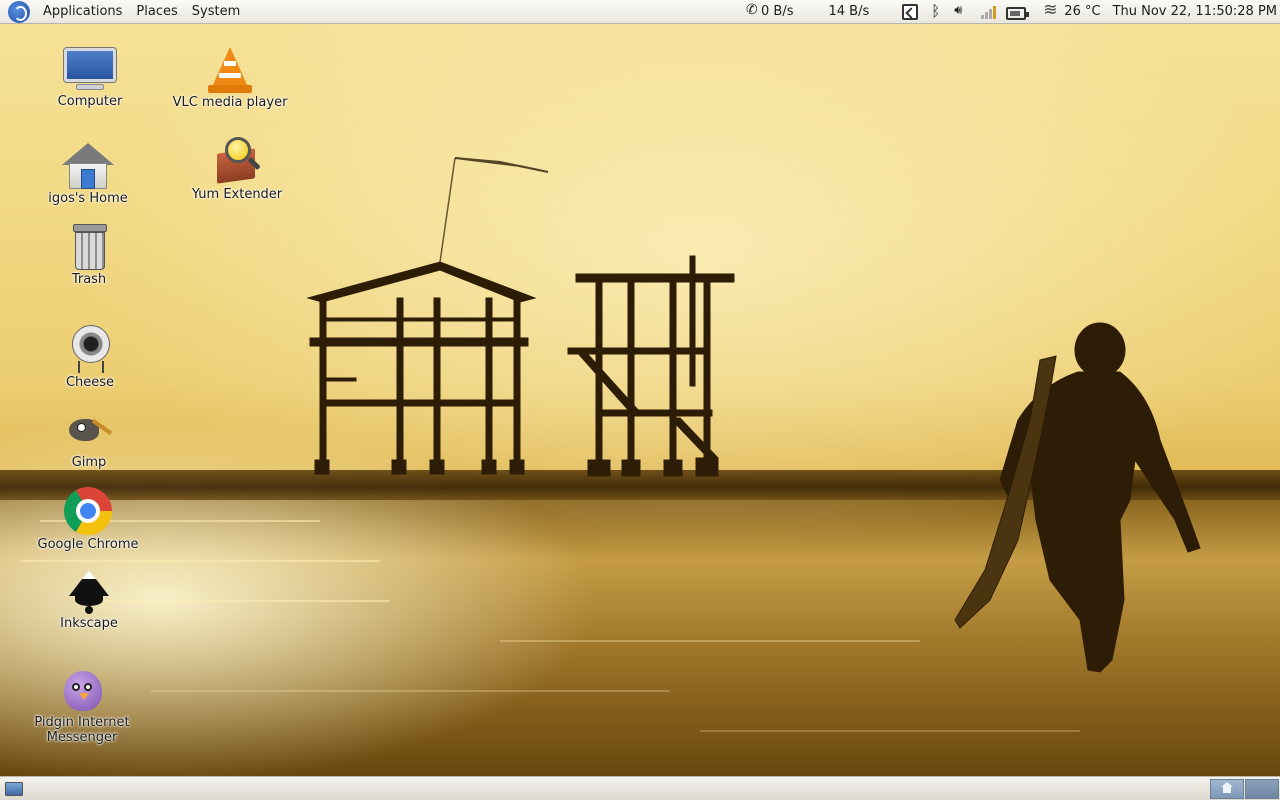 Image resolution: width=1280 pixels, height=800 pixels. I want to click on distro-logo-icon, so click(19, 11).